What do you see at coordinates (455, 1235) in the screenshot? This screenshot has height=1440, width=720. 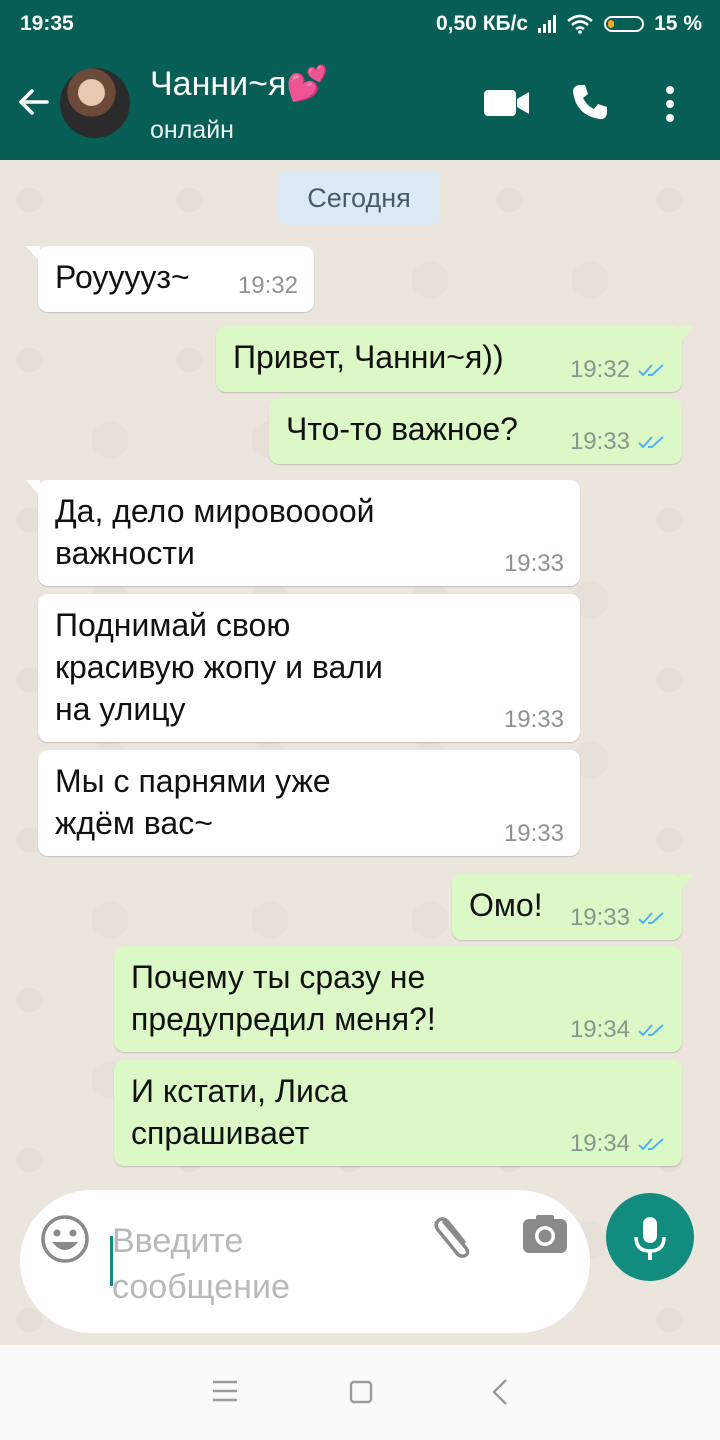 I see `attach-icon` at bounding box center [455, 1235].